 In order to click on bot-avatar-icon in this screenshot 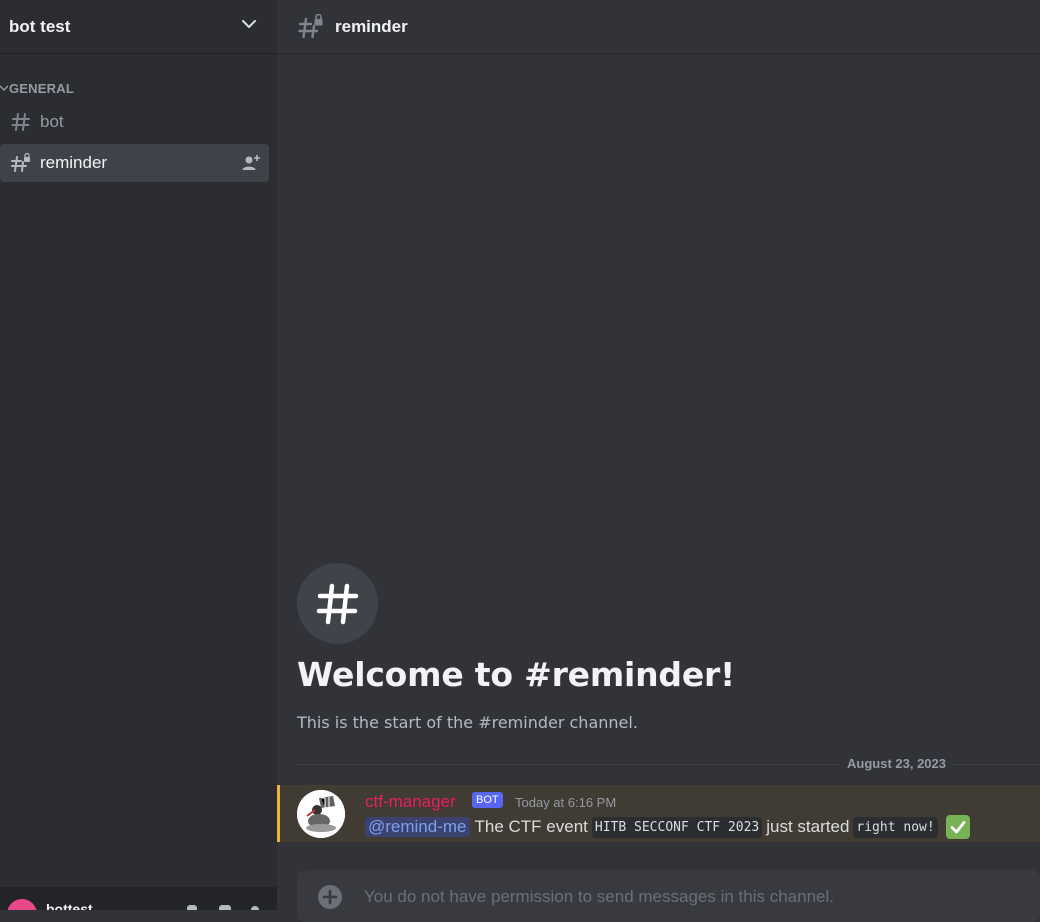, I will do `click(321, 814)`.